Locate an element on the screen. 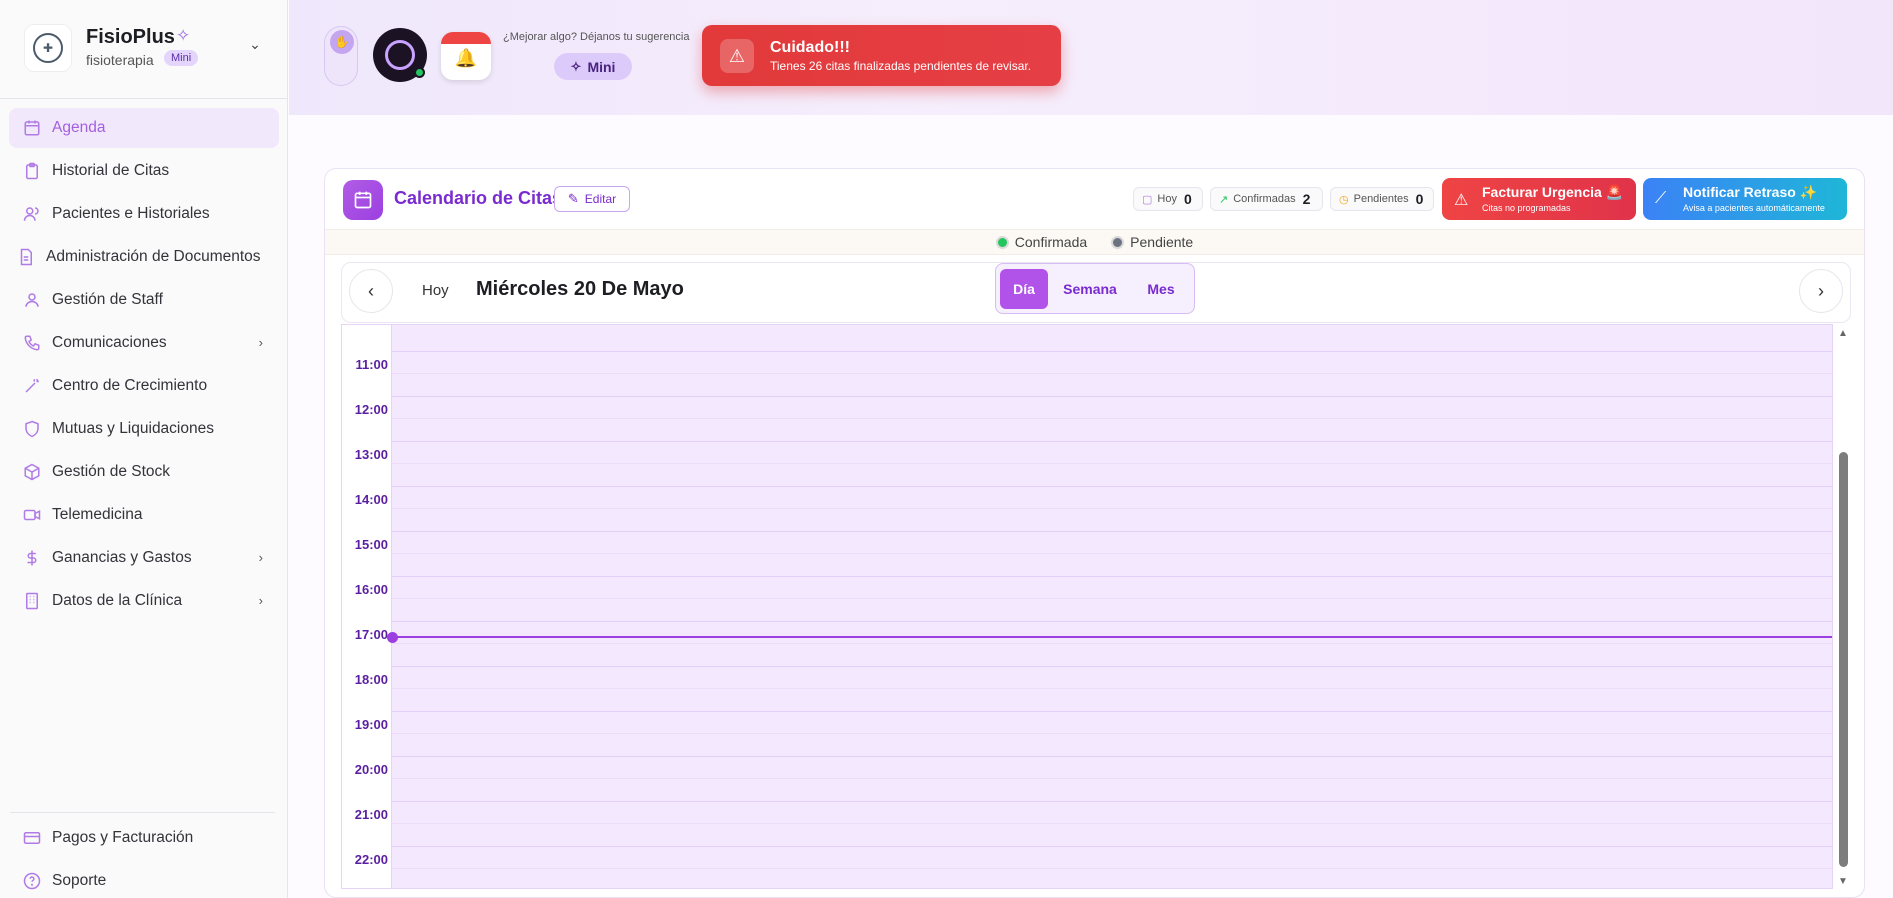 This screenshot has width=1893, height=898. sidebar-item-historial: Historial de Citas is located at coordinates (144, 171).